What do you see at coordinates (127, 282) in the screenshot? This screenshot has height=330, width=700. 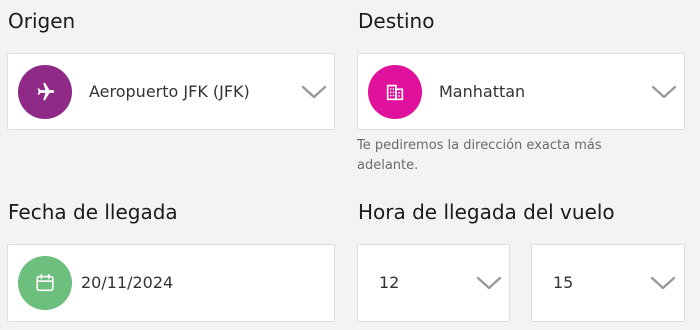 I see `arrival-date-value: 20/11/2024` at bounding box center [127, 282].